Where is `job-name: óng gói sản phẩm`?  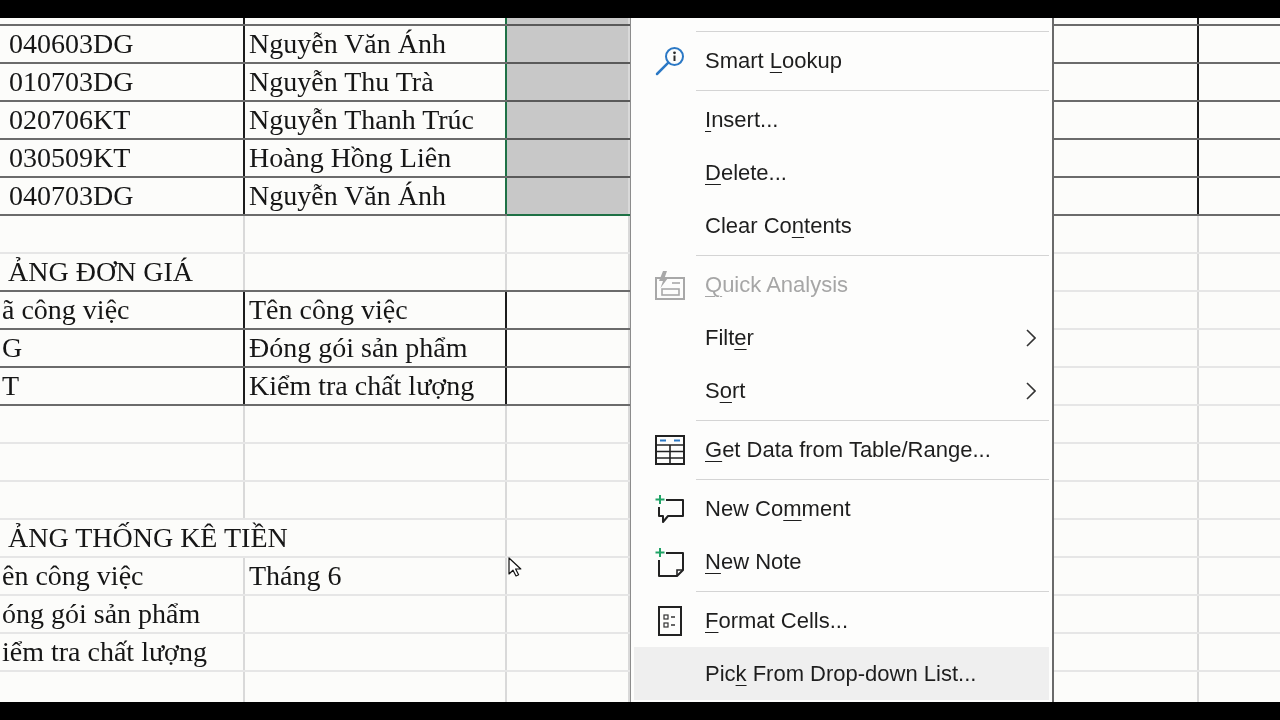
job-name: óng gói sản phẩm is located at coordinates (101, 614).